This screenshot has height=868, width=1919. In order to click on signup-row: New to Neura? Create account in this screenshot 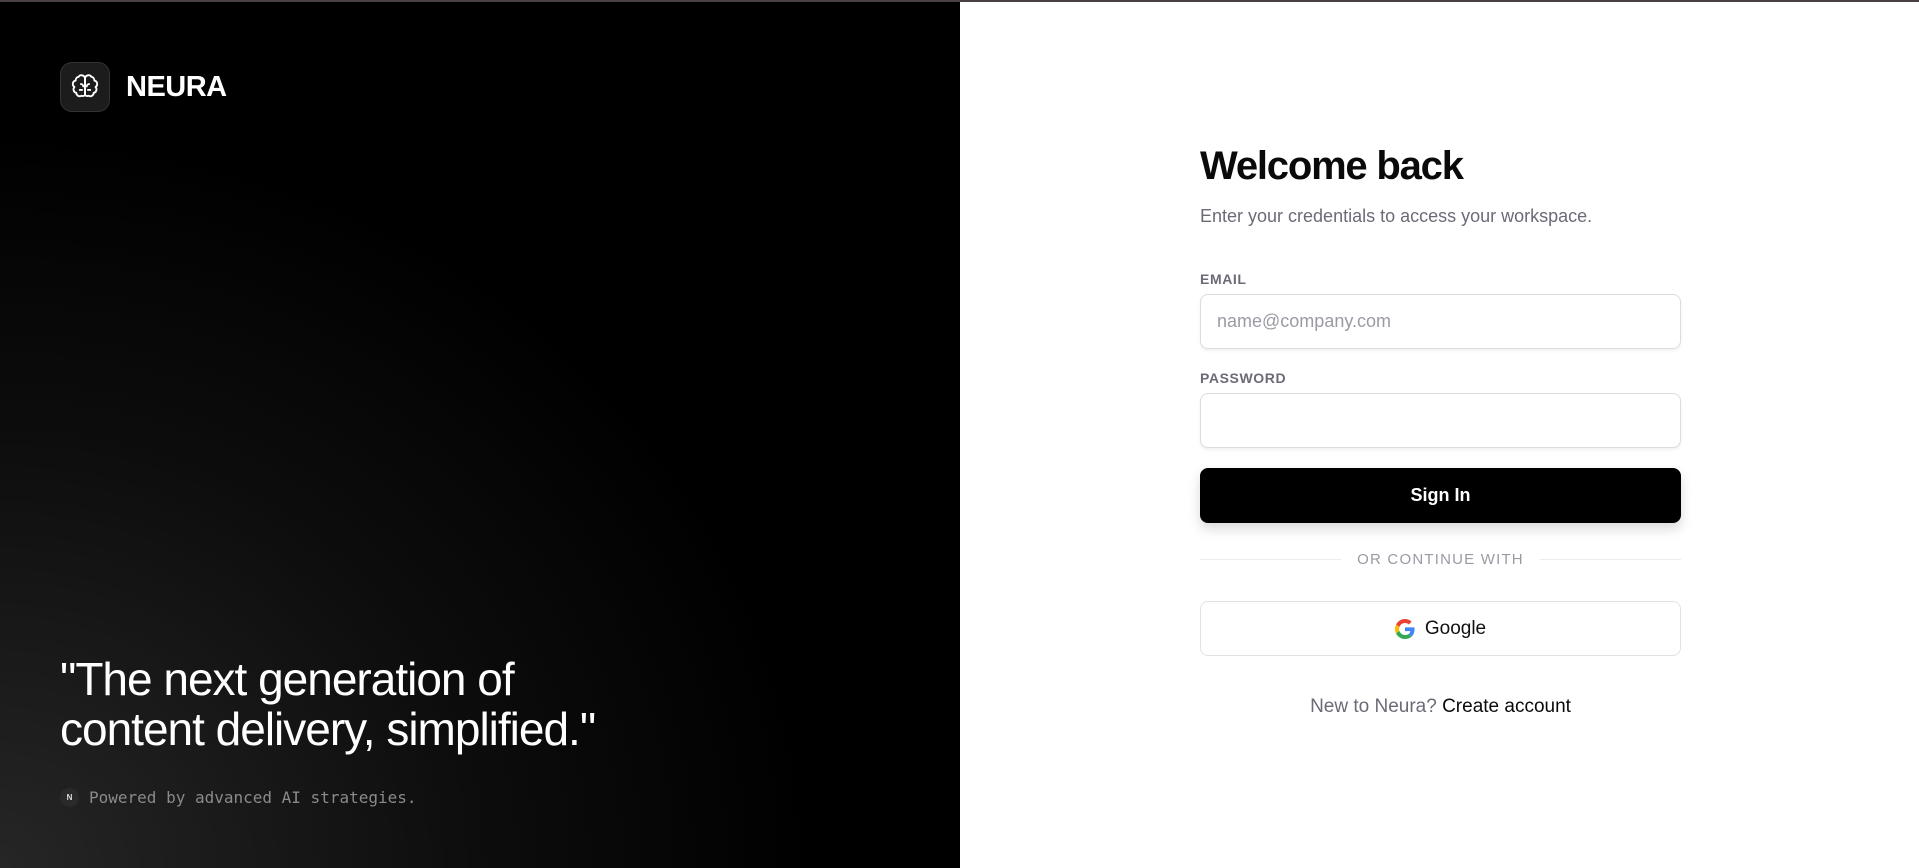, I will do `click(1440, 707)`.